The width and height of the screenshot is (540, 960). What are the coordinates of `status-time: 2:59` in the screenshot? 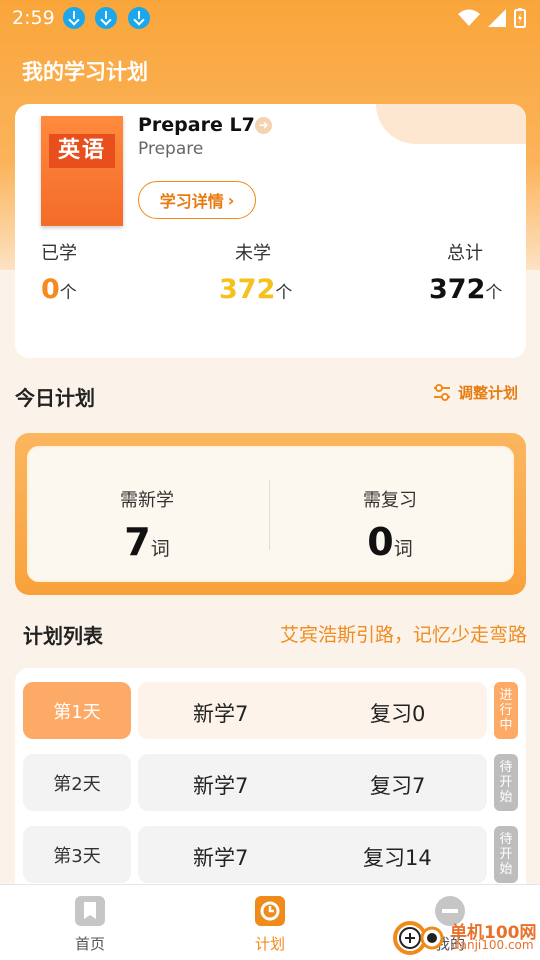 It's located at (33, 18).